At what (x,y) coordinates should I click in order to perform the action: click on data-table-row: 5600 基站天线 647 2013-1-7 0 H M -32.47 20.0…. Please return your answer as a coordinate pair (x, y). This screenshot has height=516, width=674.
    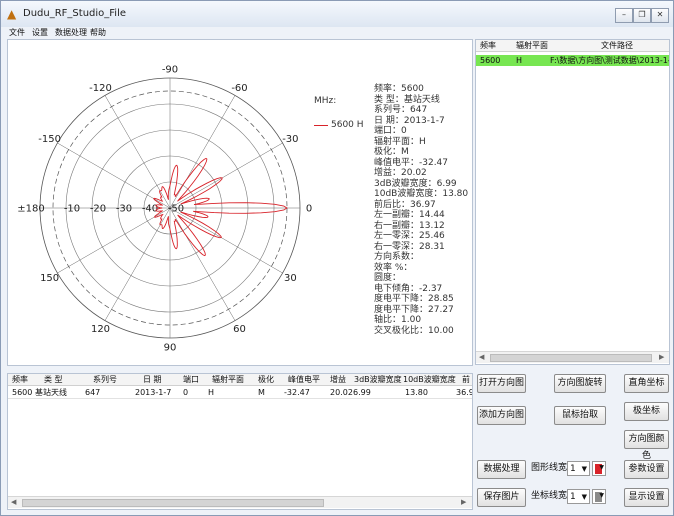
    Looking at the image, I should click on (240, 393).